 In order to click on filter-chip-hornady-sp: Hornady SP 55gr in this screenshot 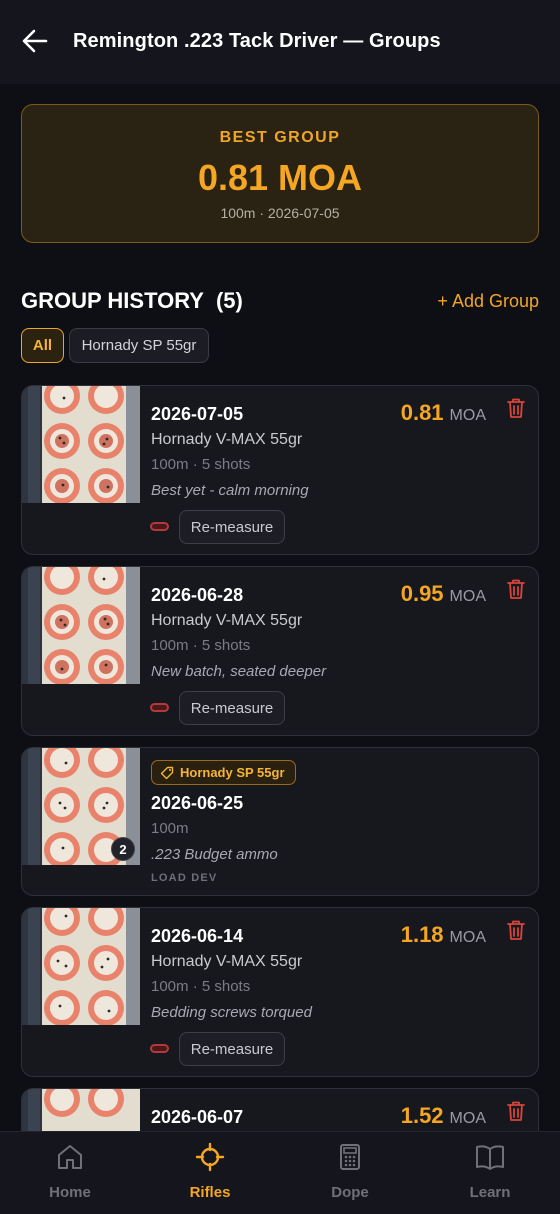, I will do `click(139, 345)`.